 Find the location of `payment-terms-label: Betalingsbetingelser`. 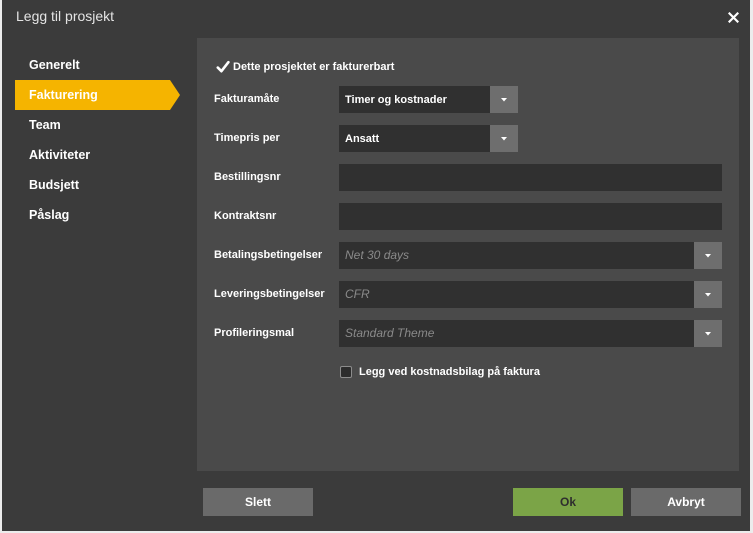

payment-terms-label: Betalingsbetingelser is located at coordinates (268, 255).